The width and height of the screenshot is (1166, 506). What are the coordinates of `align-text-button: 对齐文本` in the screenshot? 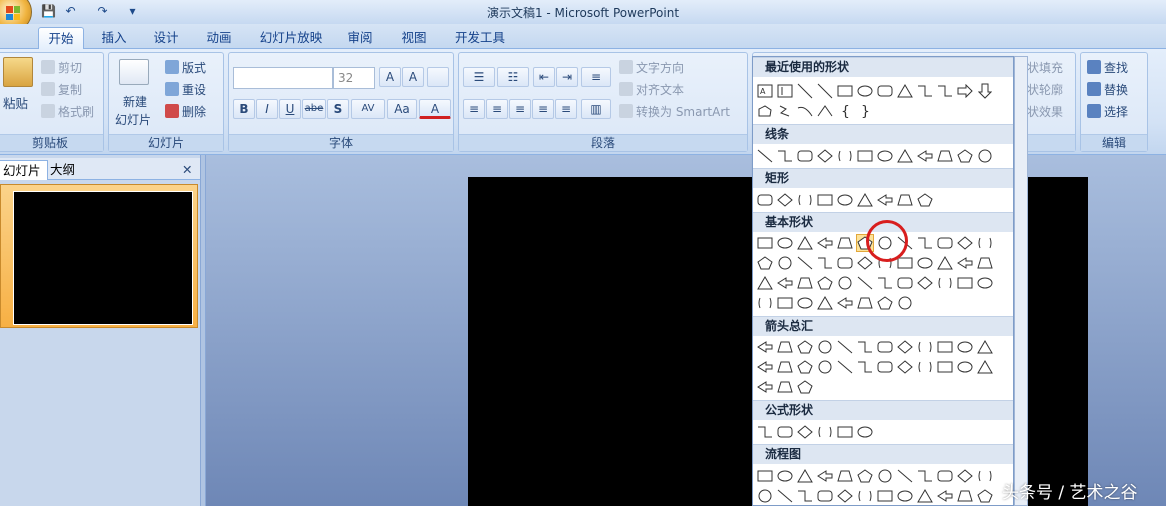 It's located at (651, 89).